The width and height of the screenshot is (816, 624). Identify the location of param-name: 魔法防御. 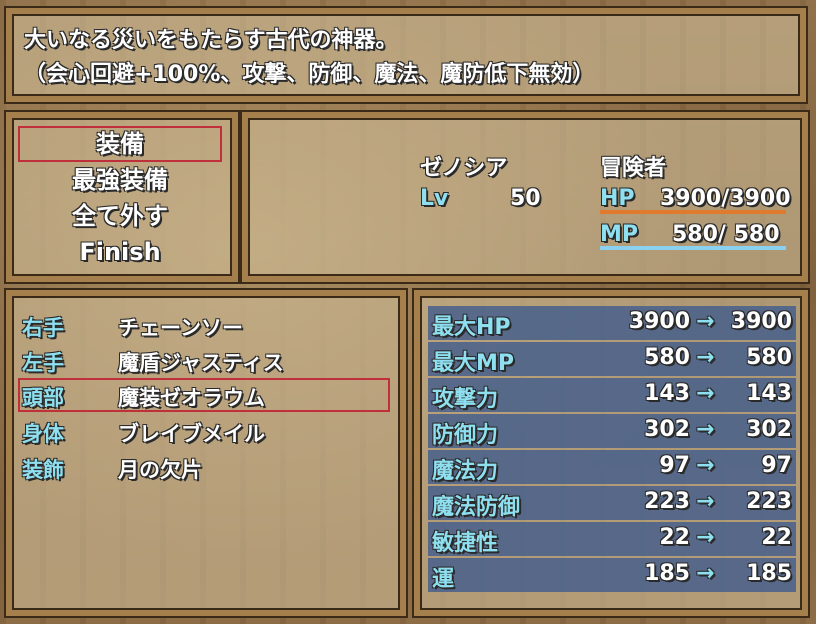
(476, 507).